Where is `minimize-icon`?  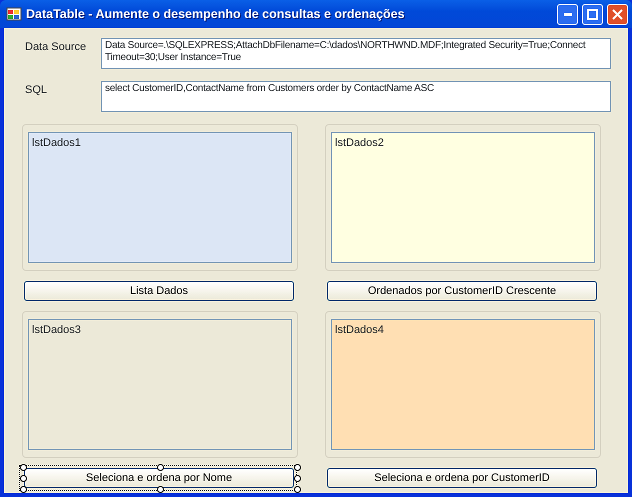 minimize-icon is located at coordinates (568, 14).